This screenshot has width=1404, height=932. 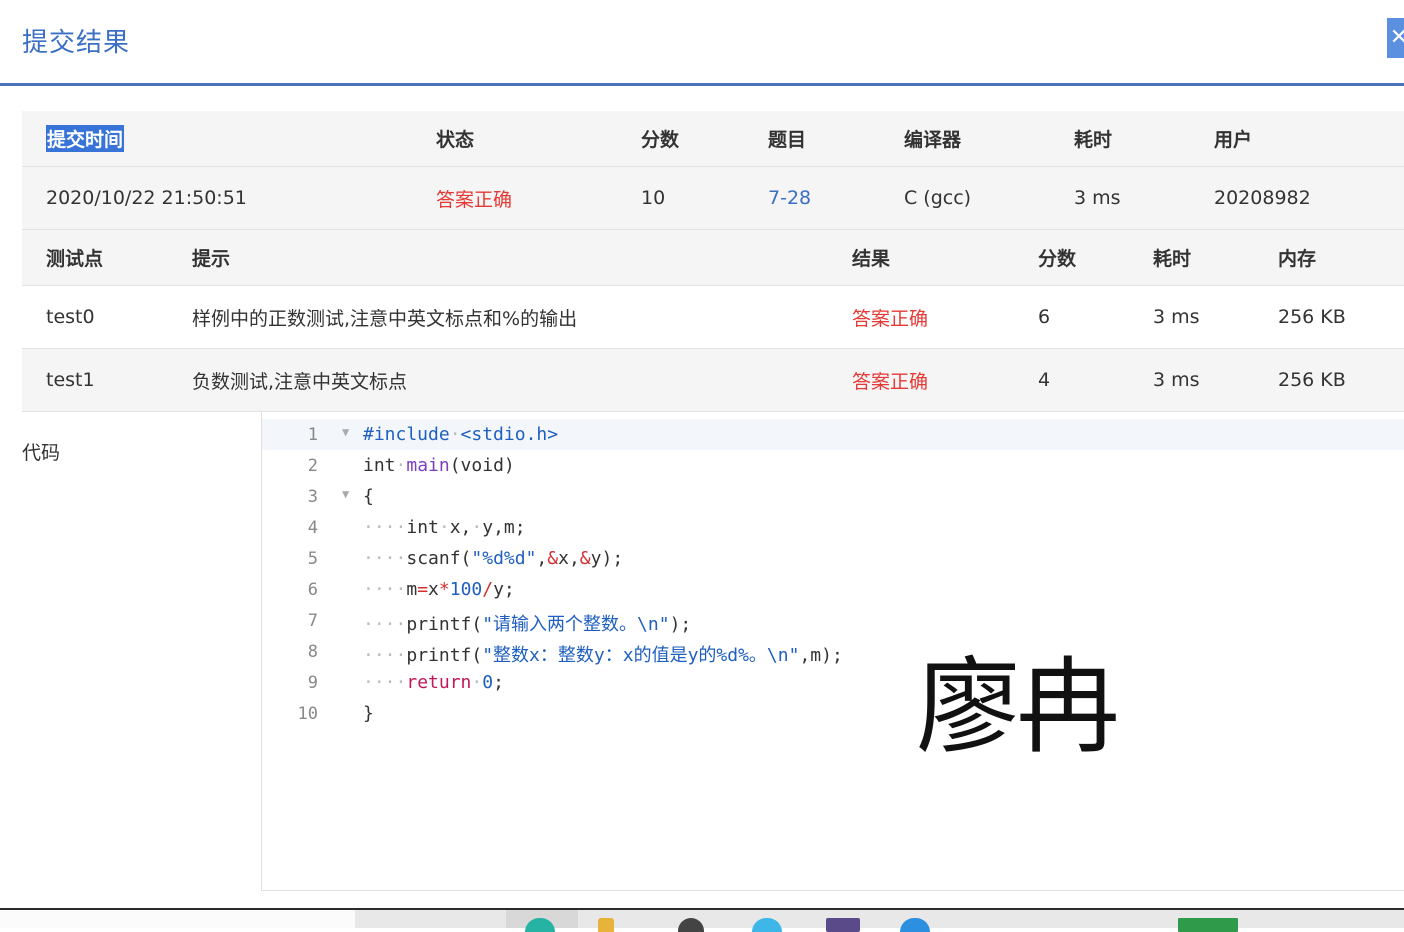 I want to click on compiler: C (gcc), so click(x=938, y=198).